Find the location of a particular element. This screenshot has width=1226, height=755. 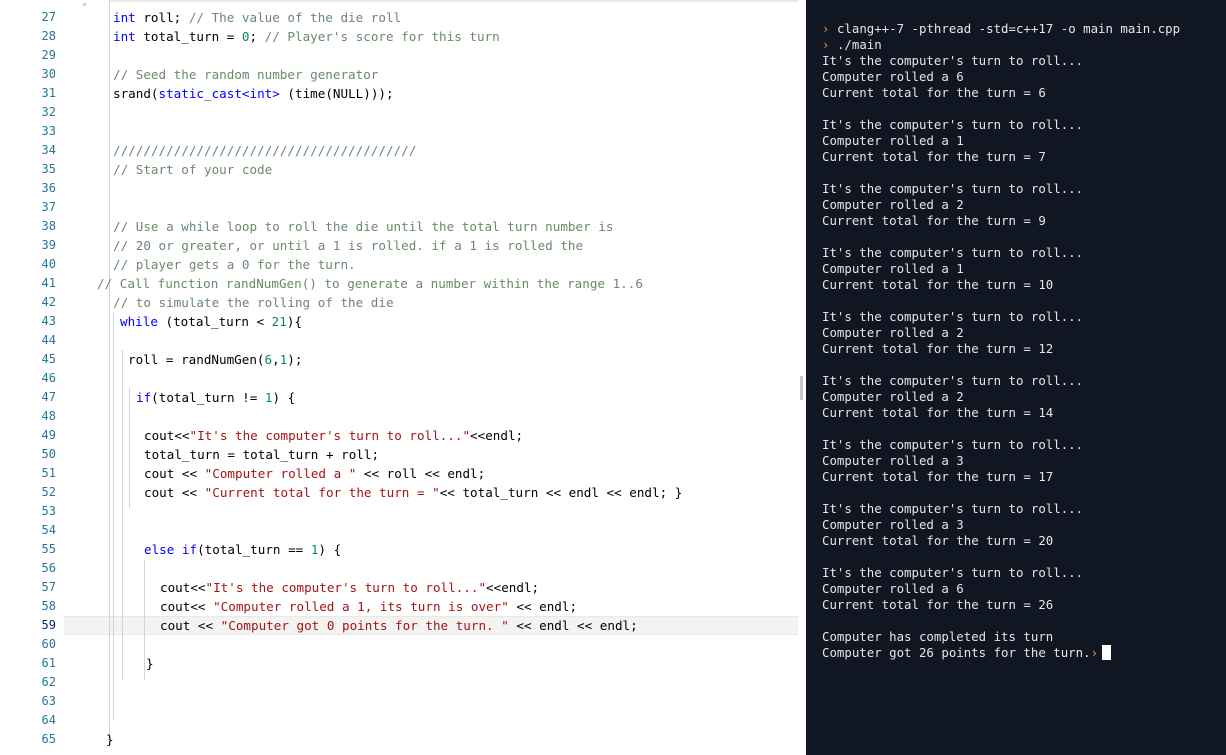

code-token: ); is located at coordinates (295, 359).